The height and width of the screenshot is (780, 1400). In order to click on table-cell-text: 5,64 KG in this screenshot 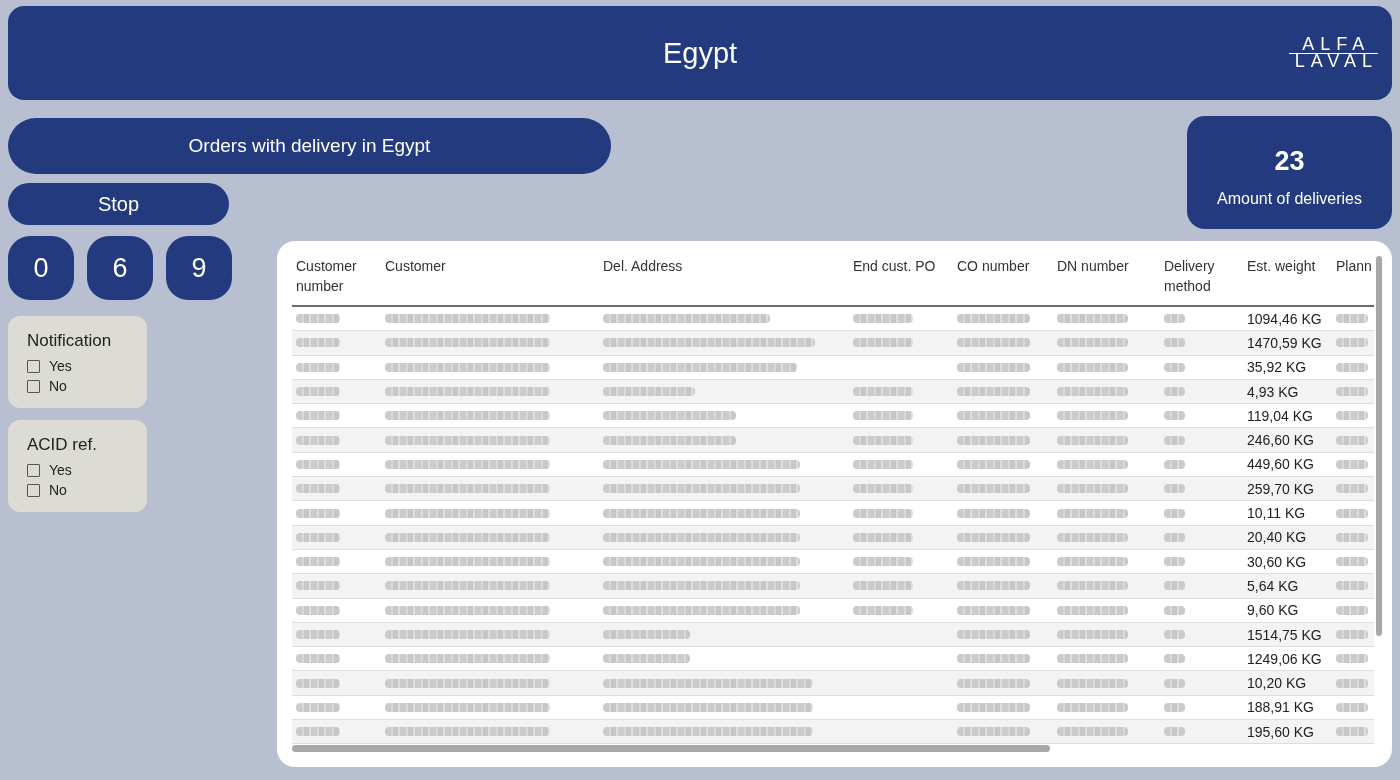, I will do `click(1273, 585)`.